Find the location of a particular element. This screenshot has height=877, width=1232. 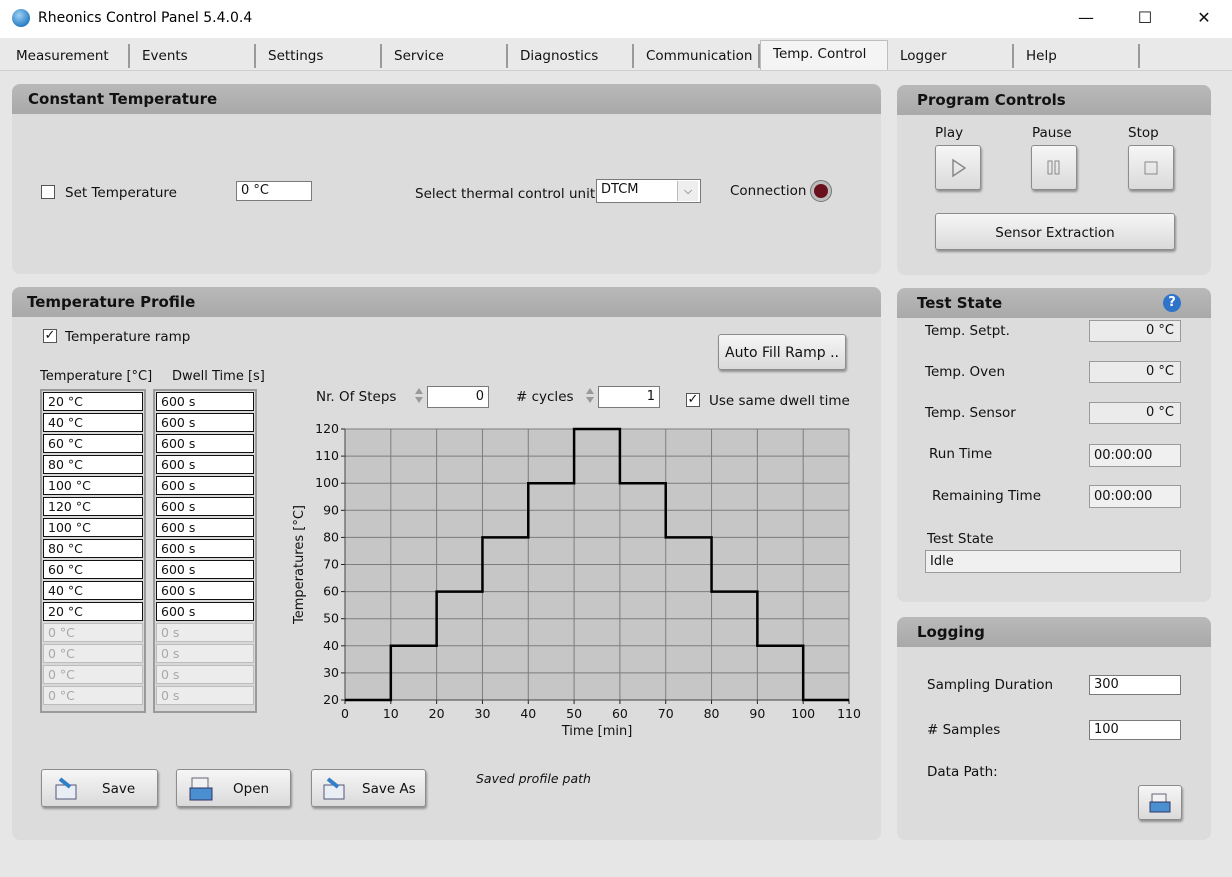

open-button: Open is located at coordinates (233, 788).